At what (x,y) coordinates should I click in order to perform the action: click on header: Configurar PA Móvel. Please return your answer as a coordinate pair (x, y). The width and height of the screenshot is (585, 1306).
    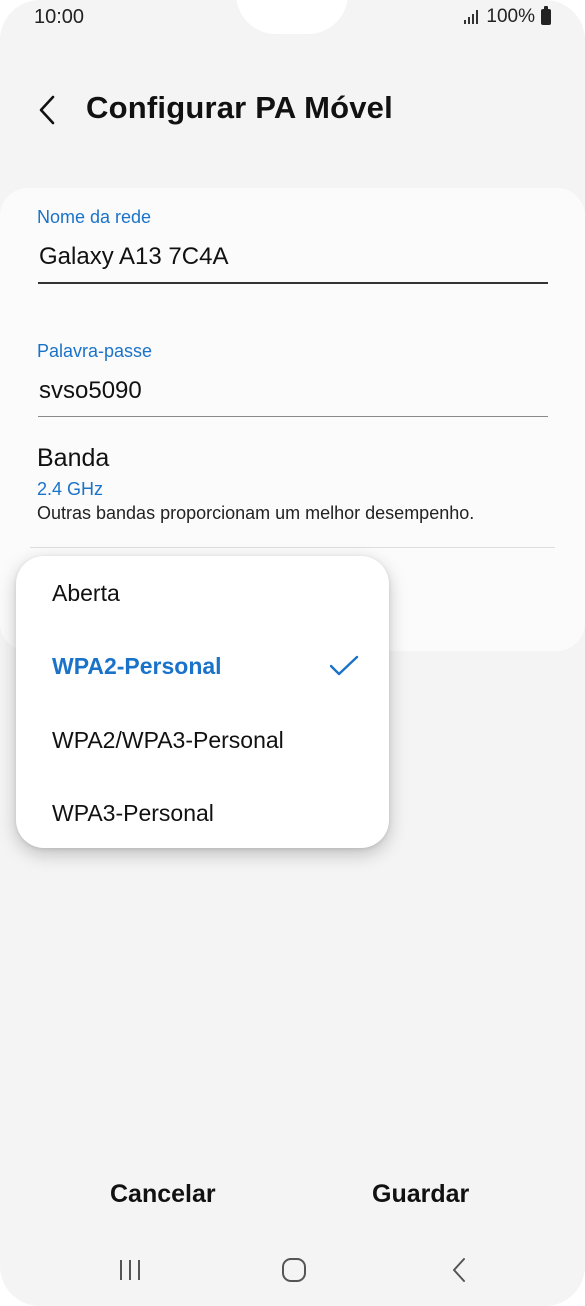
    Looking at the image, I should click on (292, 110).